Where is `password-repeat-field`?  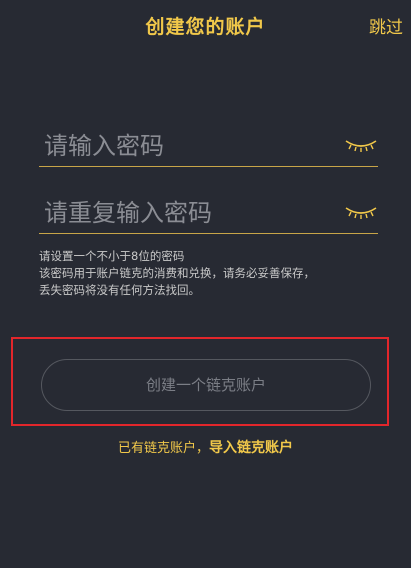
password-repeat-field is located at coordinates (208, 214).